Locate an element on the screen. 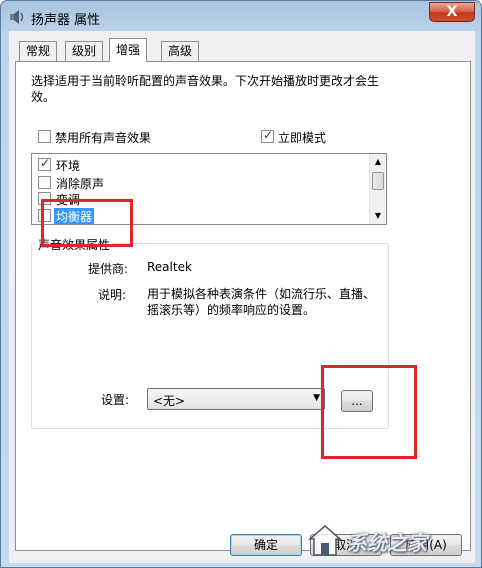  description-value: 用于模拟各种表演条件（如流行乐、直播、摇滚乐等）的频率响应的设置。 is located at coordinates (261, 302).